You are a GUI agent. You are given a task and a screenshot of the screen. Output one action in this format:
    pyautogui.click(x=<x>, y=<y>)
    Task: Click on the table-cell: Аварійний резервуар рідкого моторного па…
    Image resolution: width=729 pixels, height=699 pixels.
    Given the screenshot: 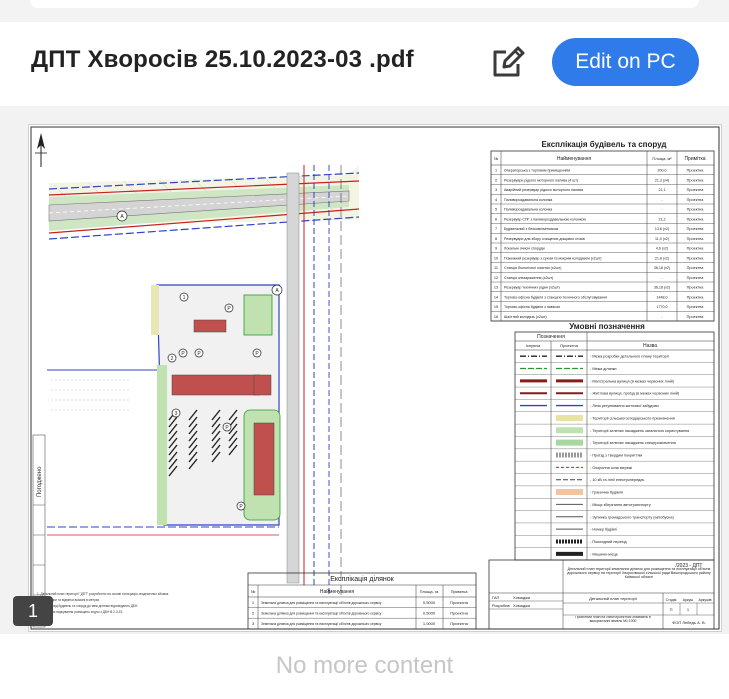 What is the action you would take?
    pyautogui.click(x=543, y=190)
    